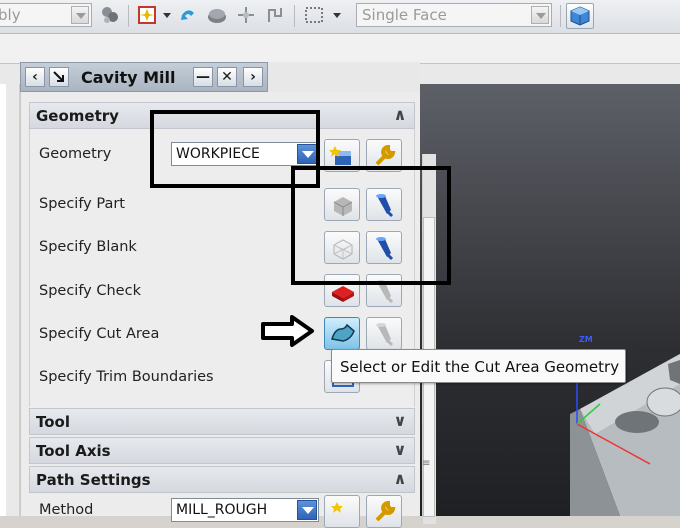  I want to click on selection-filter-value: Single Face, so click(404, 15).